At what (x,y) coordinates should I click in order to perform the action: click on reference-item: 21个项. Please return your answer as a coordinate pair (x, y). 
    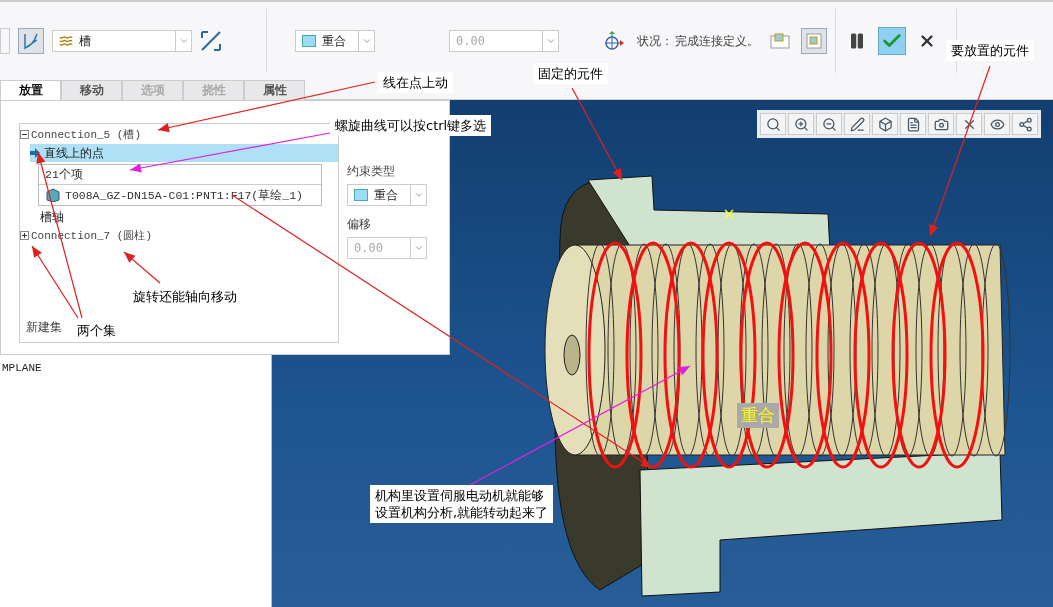
    Looking at the image, I should click on (64, 174).